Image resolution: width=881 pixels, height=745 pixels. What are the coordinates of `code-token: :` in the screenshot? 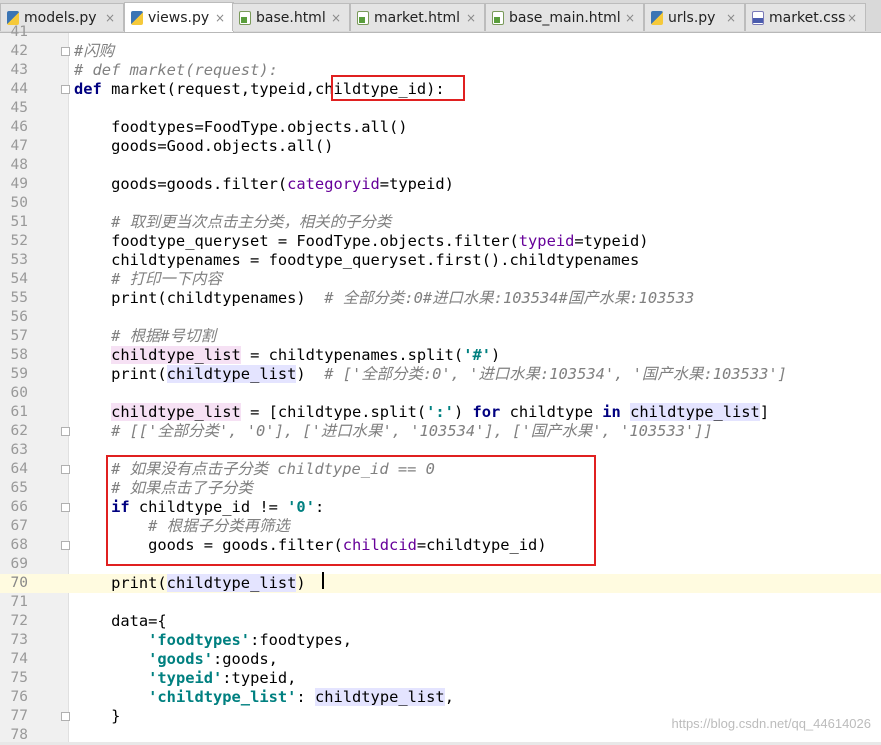 It's located at (305, 697).